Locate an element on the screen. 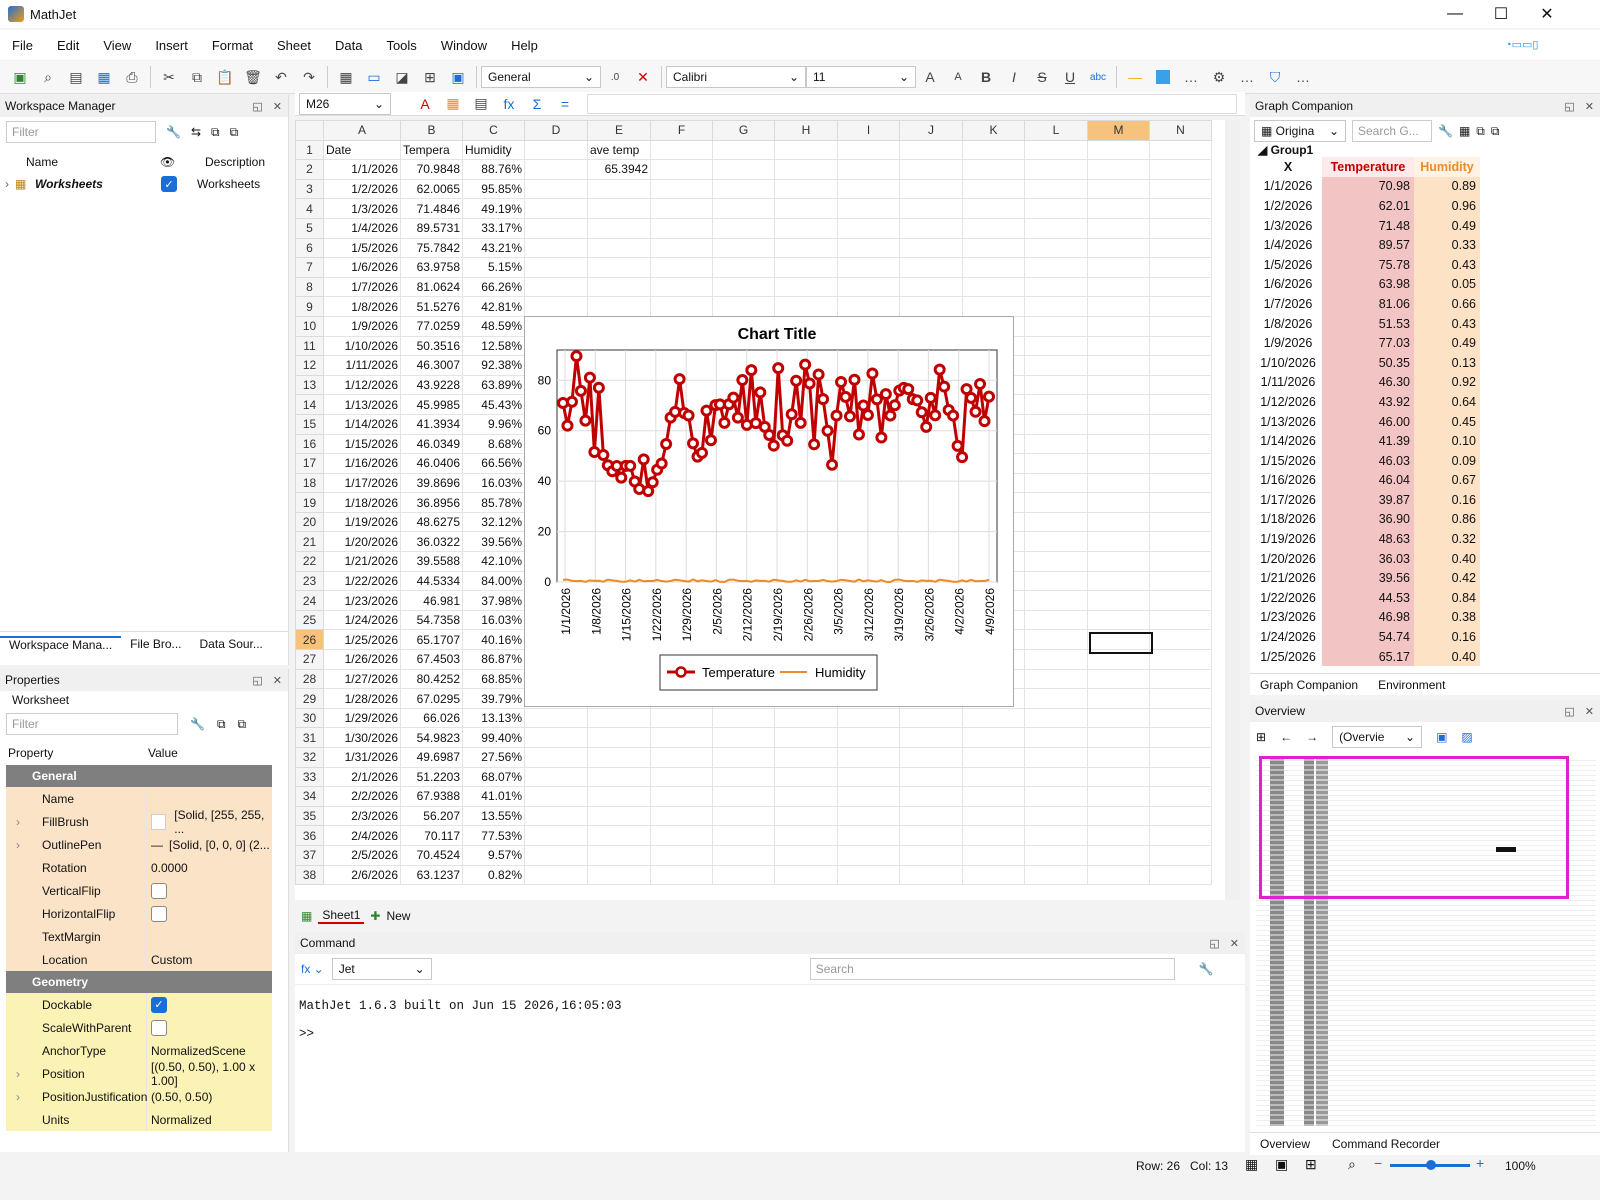  cell: 51.5276 is located at coordinates (431, 306).